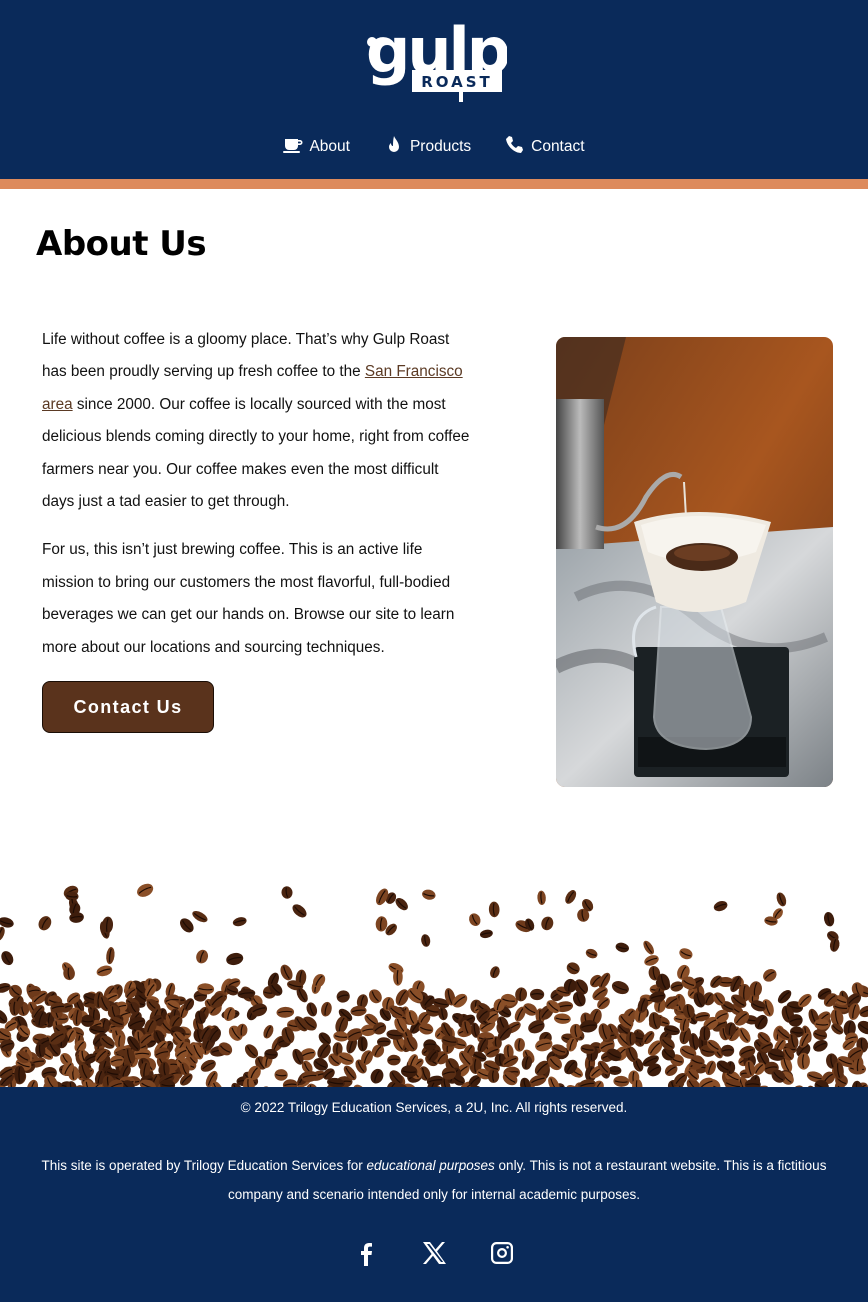 This screenshot has width=868, height=1302. What do you see at coordinates (440, 146) in the screenshot?
I see `nav-products-label: Products` at bounding box center [440, 146].